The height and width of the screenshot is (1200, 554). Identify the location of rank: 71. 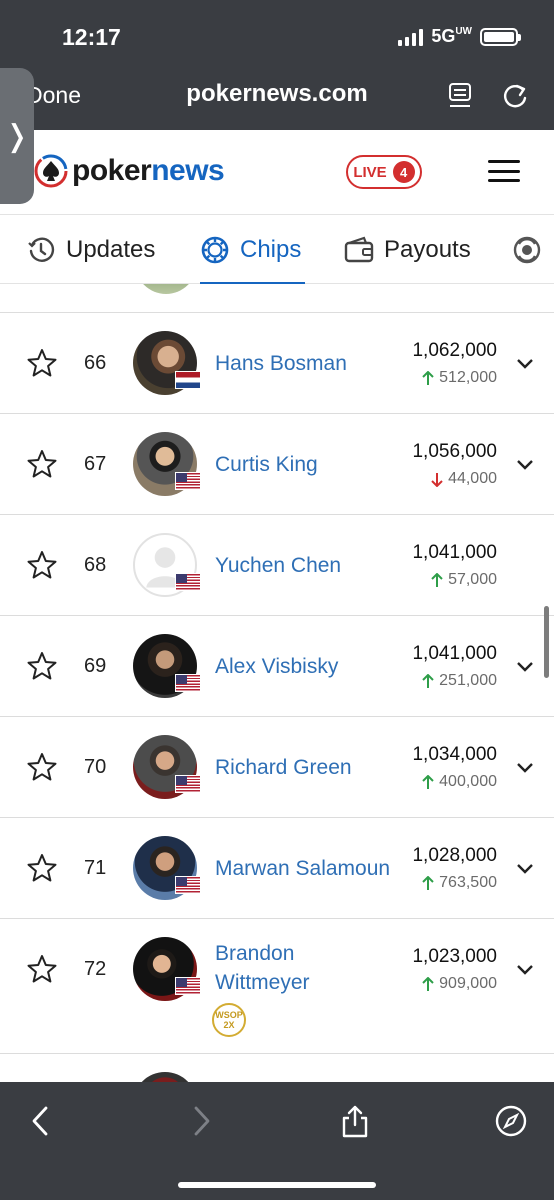
(95, 868).